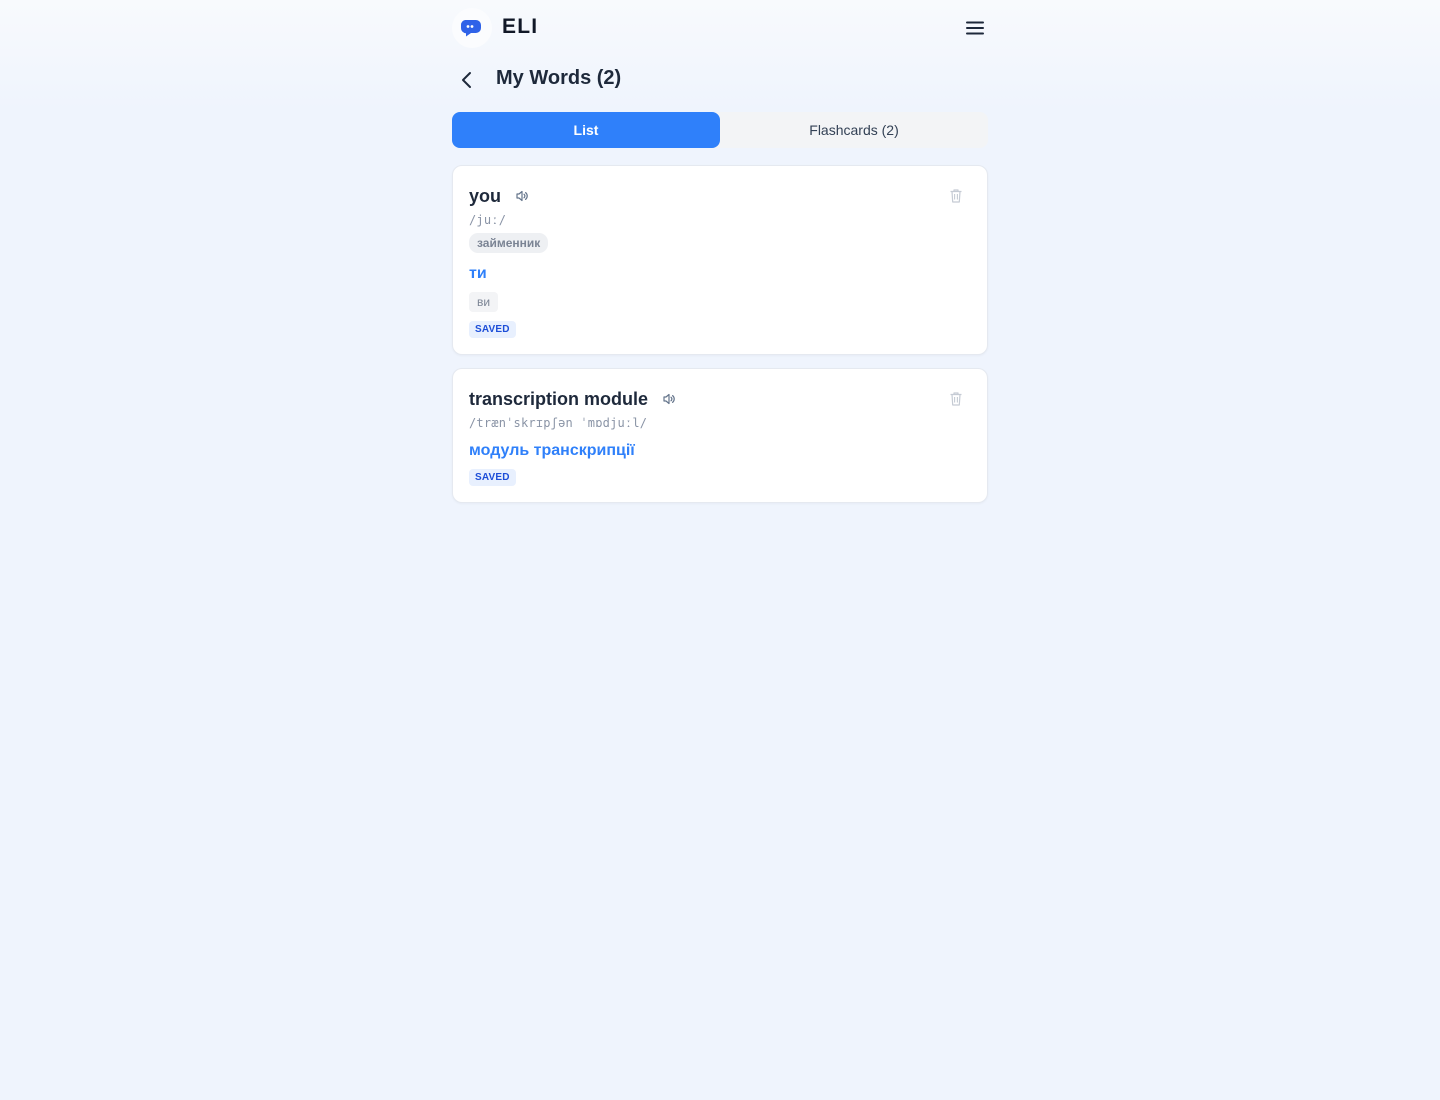  Describe the element at coordinates (552, 450) in the screenshot. I see `word-translation: модуль транскрипції` at that location.